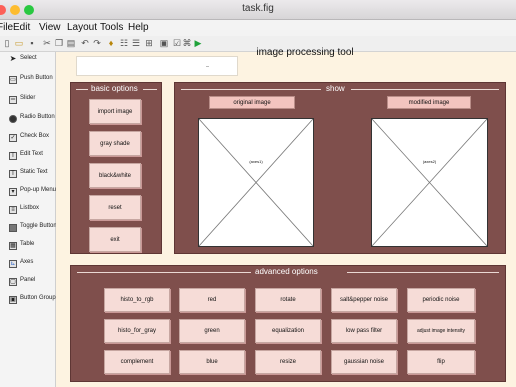 Image resolution: width=516 pixels, height=387 pixels. I want to click on palette-slider: ═ Slider, so click(30, 101).